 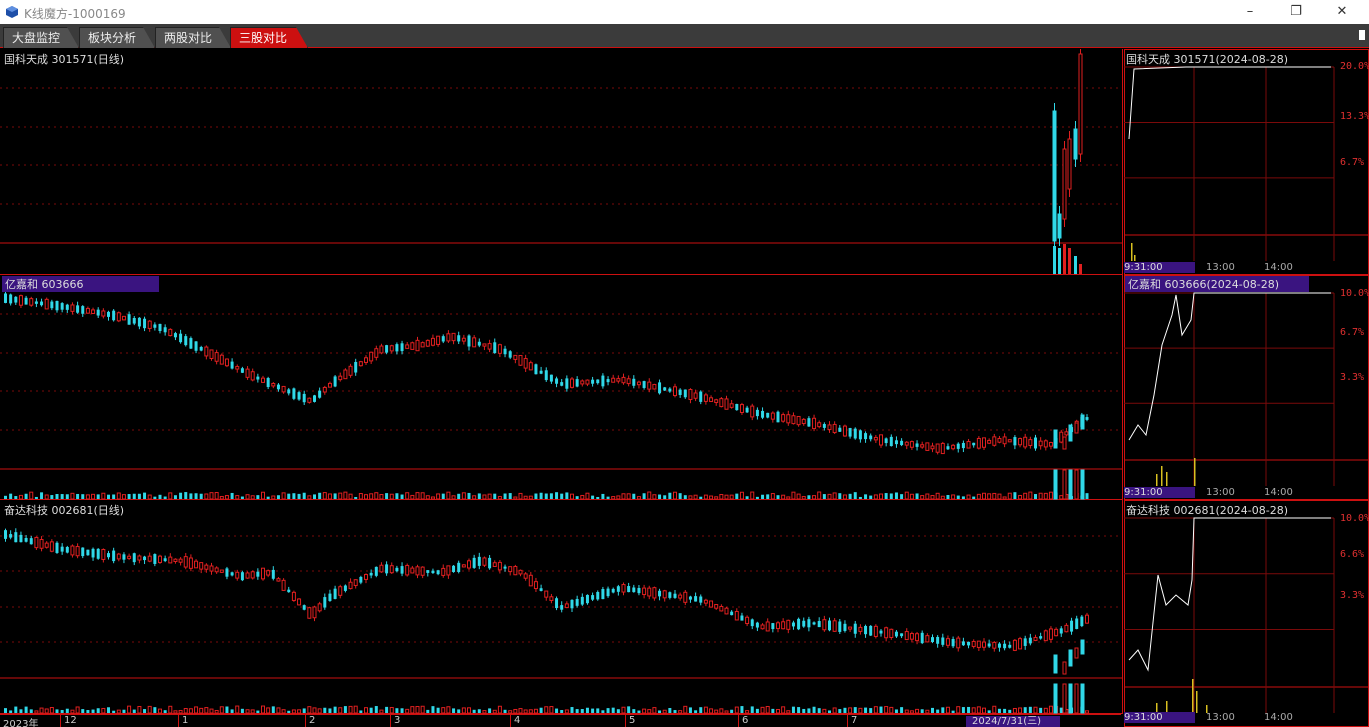 I want to click on time-axis: 2023年 12 1 2 3 4 5 6 7 2024/7/31(三), so click(x=560, y=720).